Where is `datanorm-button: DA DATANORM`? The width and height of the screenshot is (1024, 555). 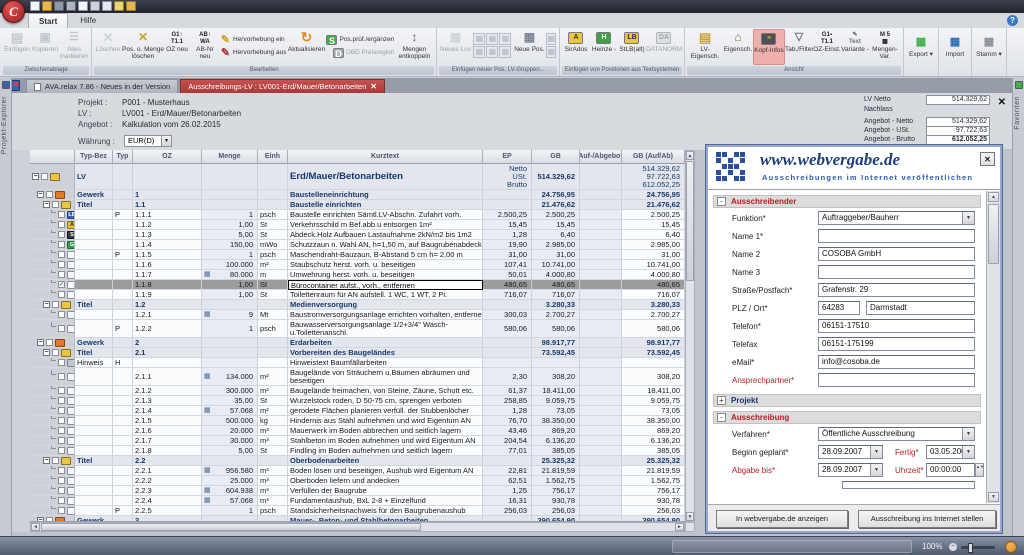
datanorm-button: DA DATANORM is located at coordinates (664, 47).